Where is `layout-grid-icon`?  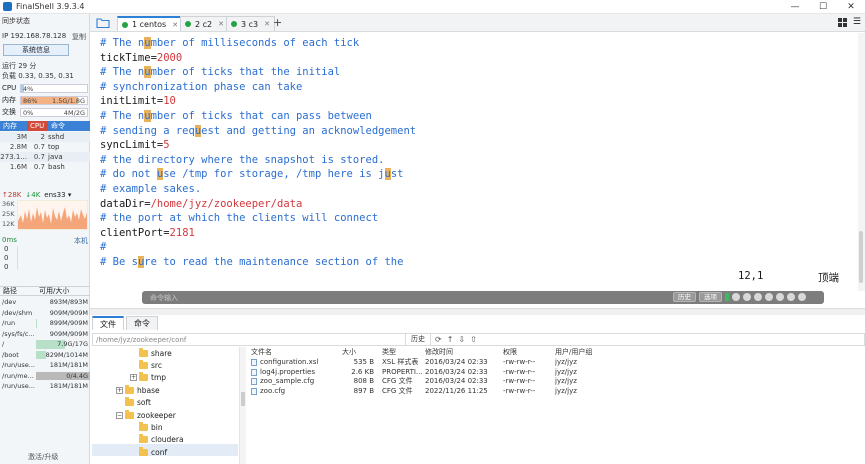
layout-grid-icon is located at coordinates (842, 22).